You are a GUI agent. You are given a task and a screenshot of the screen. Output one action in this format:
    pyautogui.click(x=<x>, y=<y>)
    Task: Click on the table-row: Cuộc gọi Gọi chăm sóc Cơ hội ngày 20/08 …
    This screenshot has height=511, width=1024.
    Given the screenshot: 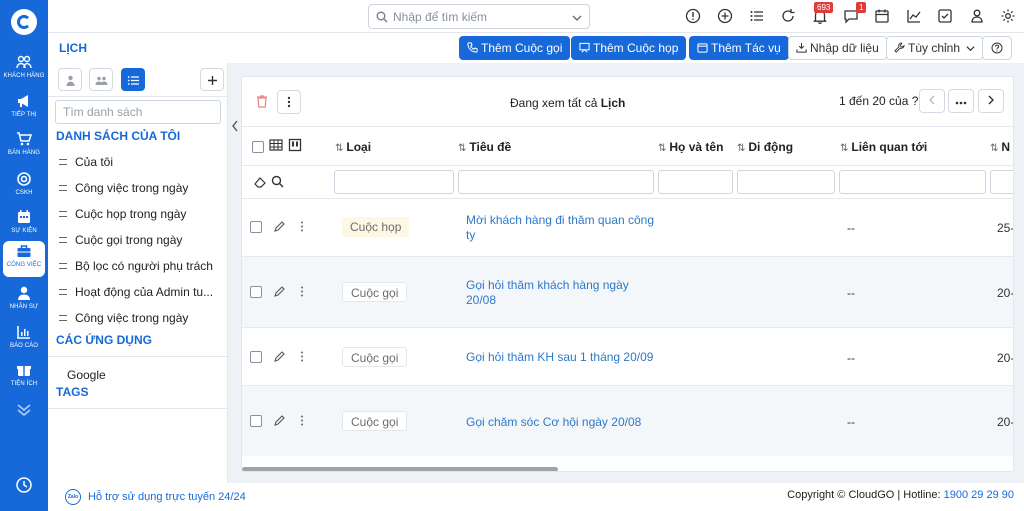 What is the action you would take?
    pyautogui.click(x=627, y=421)
    